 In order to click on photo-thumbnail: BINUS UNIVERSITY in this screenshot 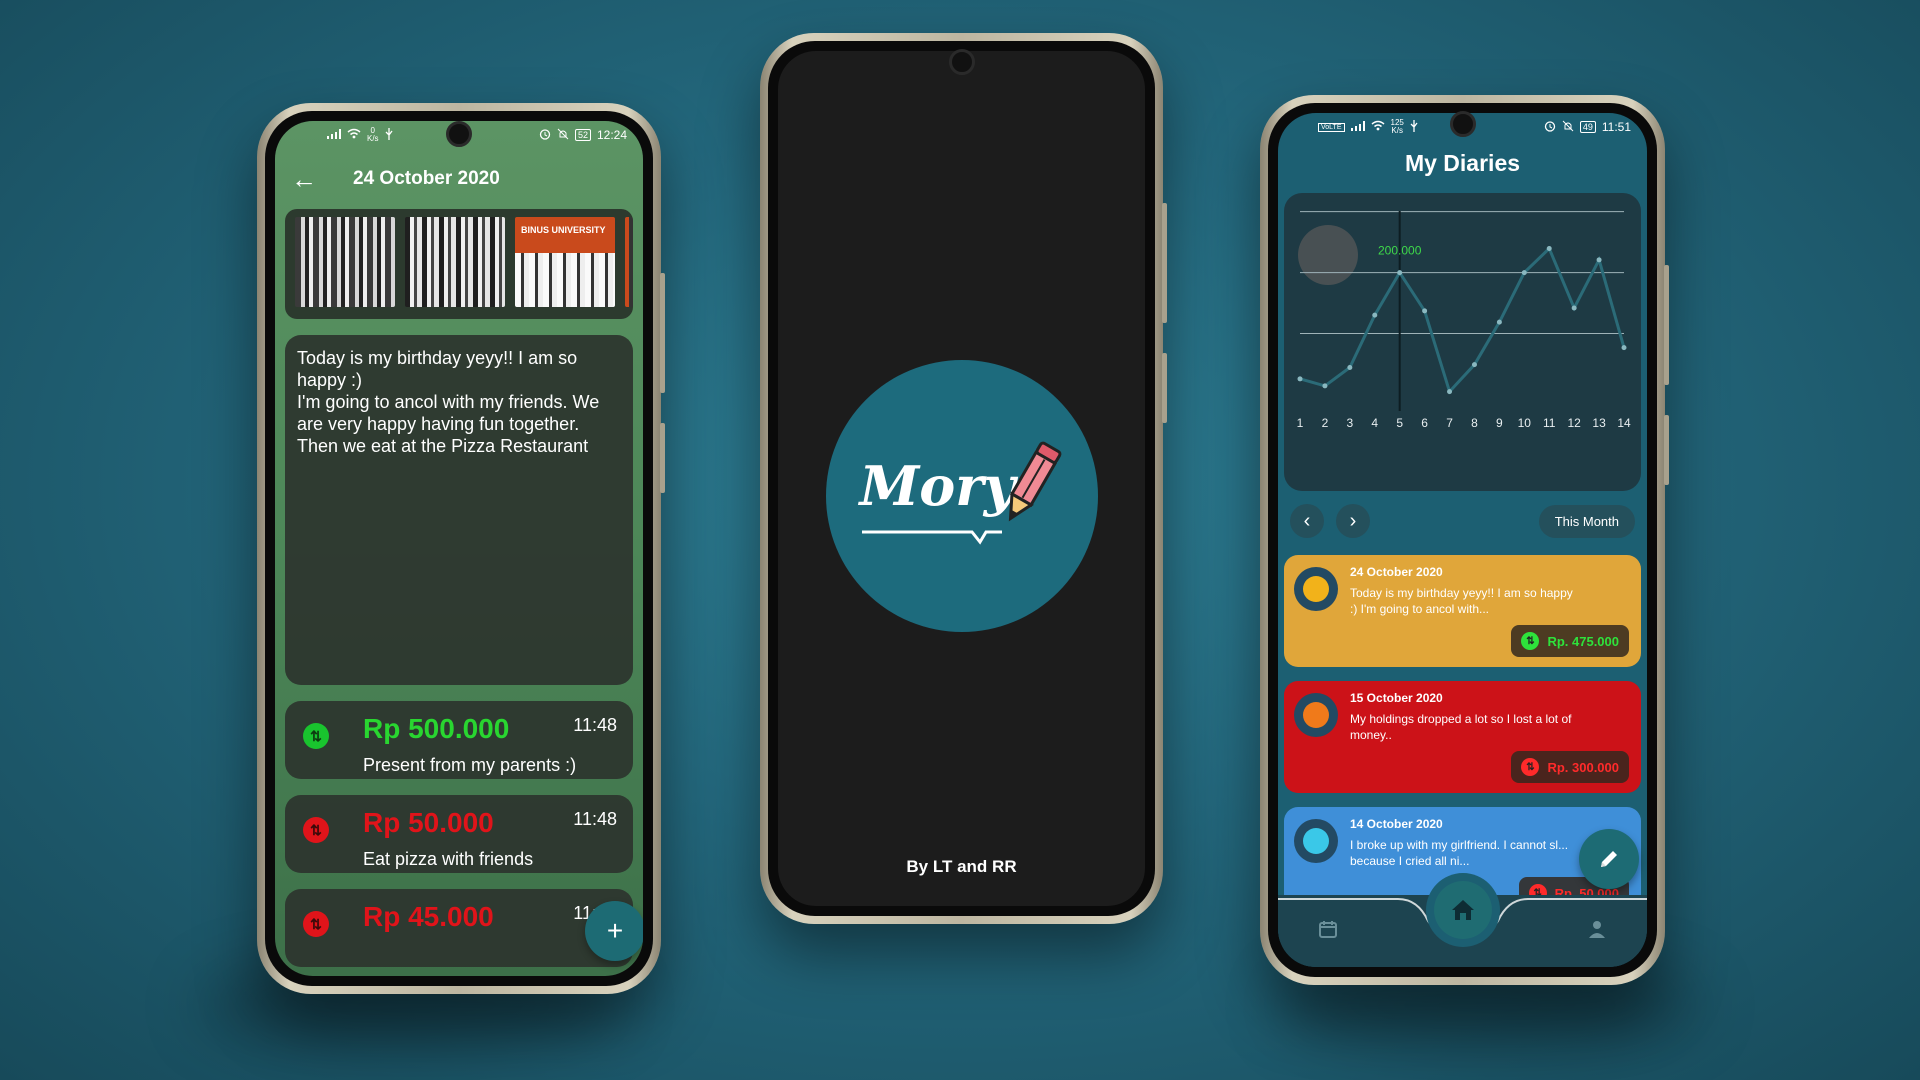, I will do `click(565, 262)`.